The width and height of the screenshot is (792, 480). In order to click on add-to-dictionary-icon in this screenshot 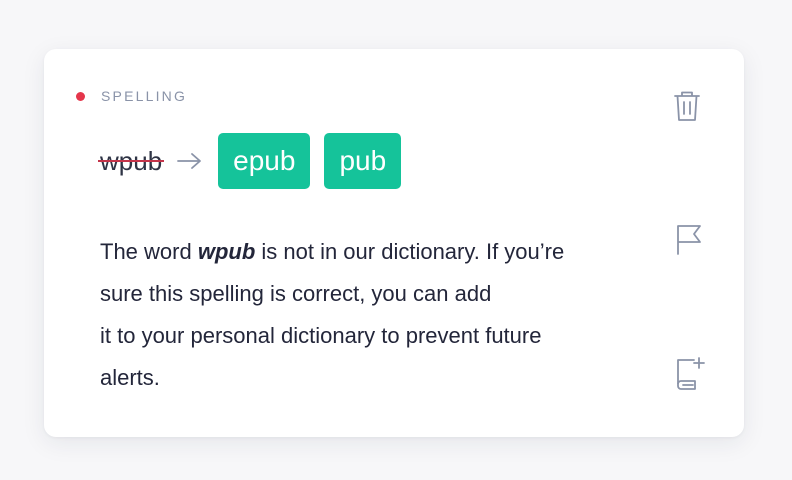, I will do `click(691, 373)`.